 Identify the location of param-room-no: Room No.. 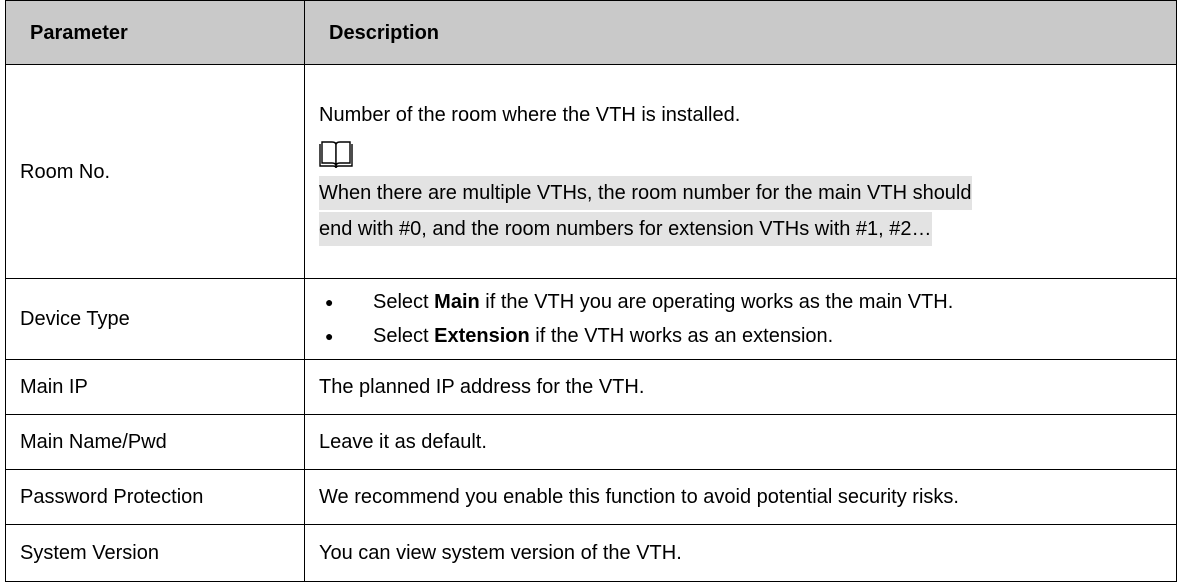
(155, 171).